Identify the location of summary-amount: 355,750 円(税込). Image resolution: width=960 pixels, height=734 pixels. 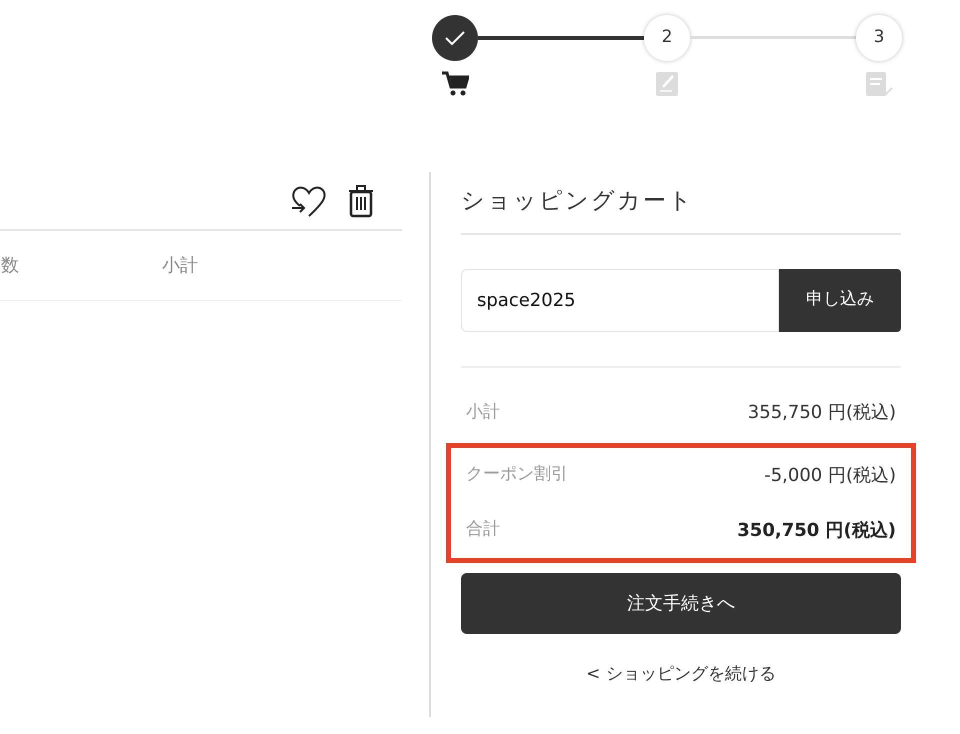
(822, 413).